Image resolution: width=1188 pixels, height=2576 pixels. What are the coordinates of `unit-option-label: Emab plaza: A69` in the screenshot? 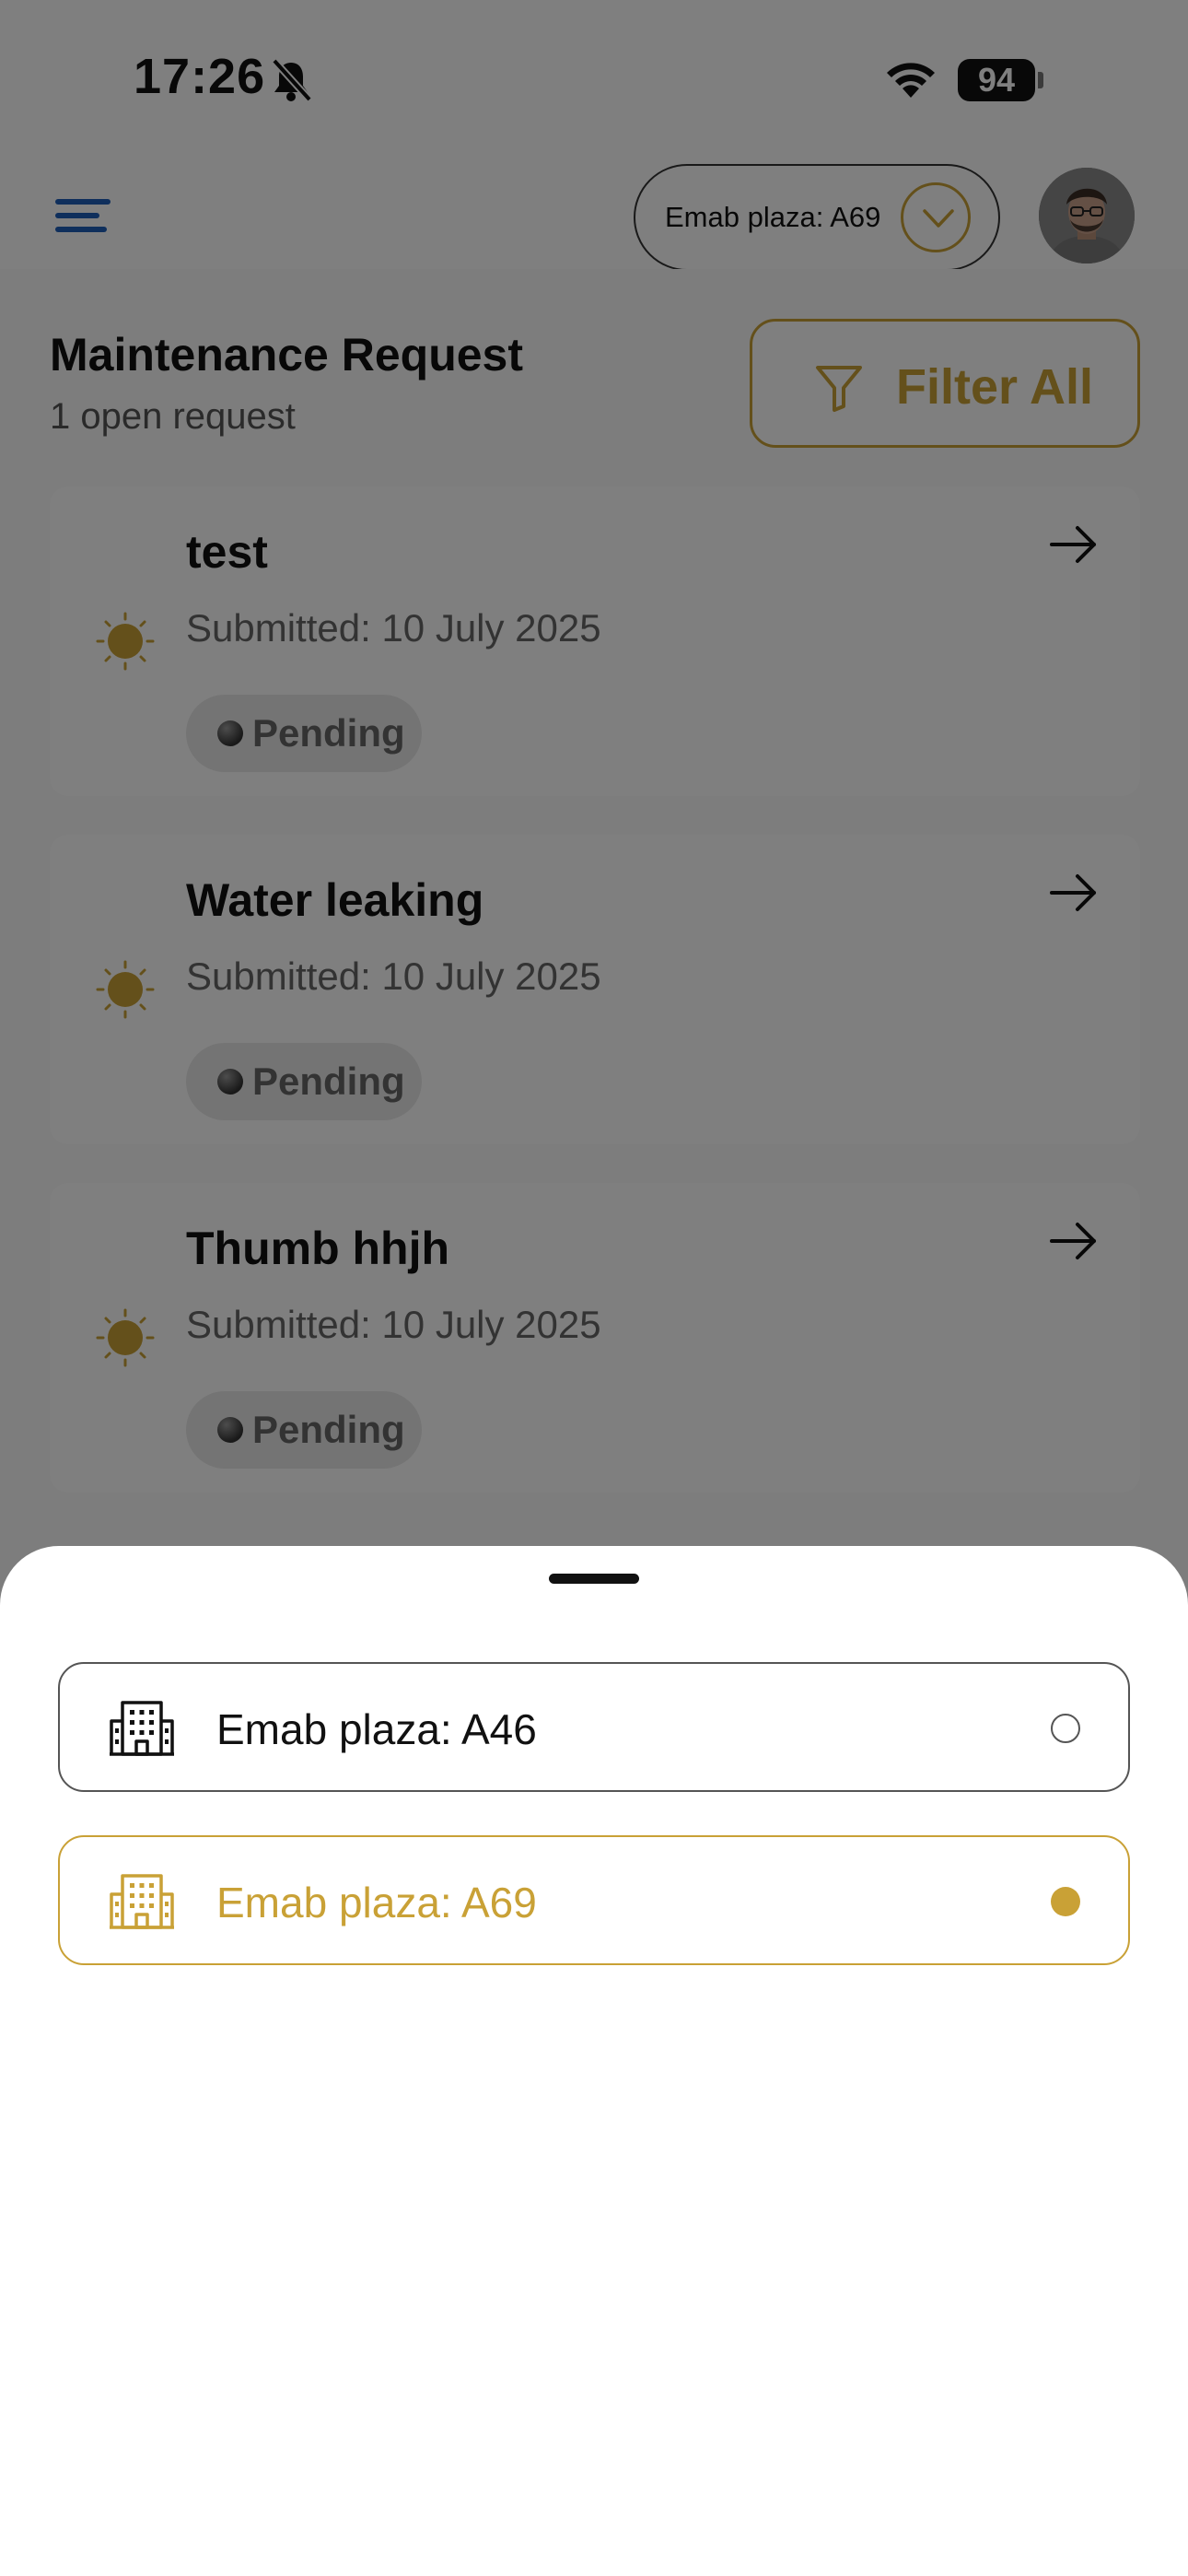 It's located at (376, 1902).